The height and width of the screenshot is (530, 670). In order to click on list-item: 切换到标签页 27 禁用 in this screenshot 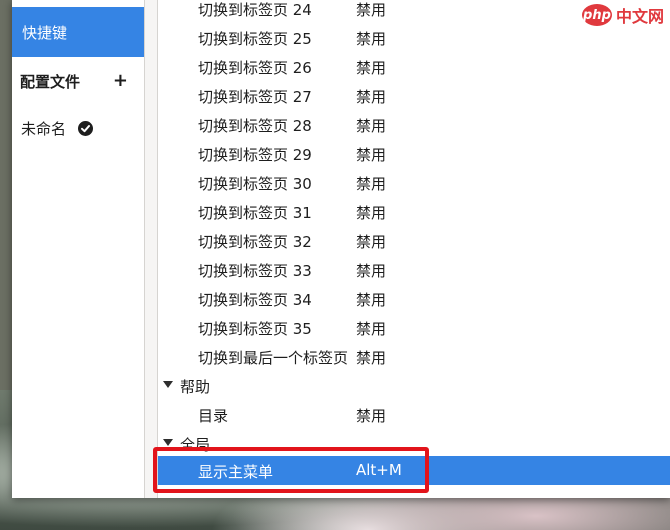, I will do `click(414, 95)`.